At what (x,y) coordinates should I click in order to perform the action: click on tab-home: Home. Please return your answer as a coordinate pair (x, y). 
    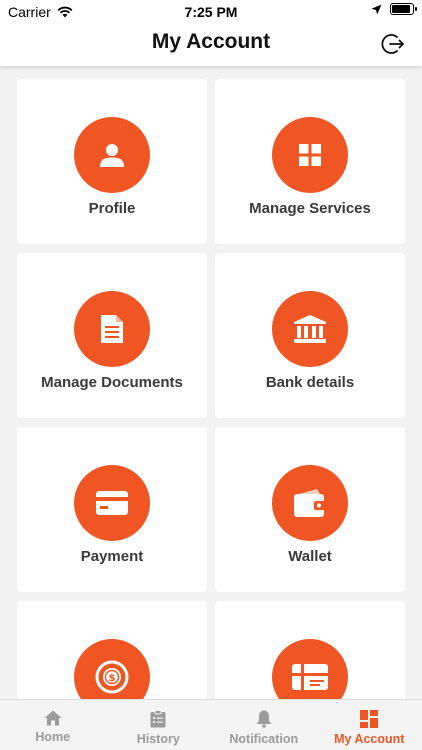
    Looking at the image, I should click on (53, 725).